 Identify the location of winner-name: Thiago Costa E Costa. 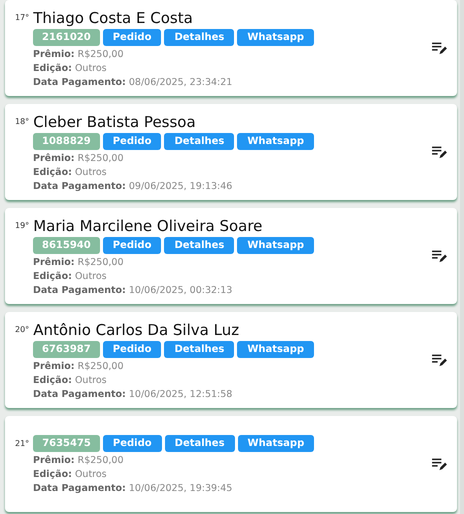
(113, 18).